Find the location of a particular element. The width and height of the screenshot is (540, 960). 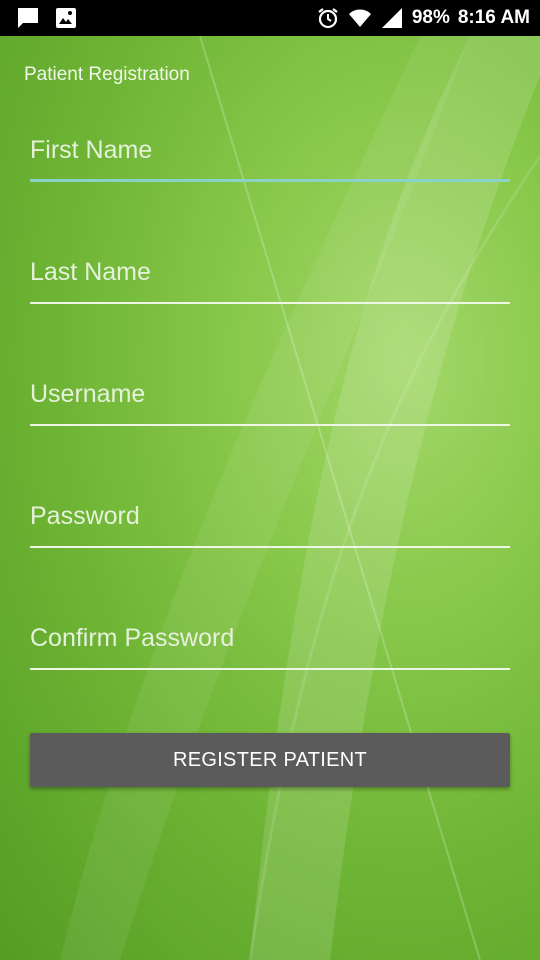

notification-icons is located at coordinates (47, 18).